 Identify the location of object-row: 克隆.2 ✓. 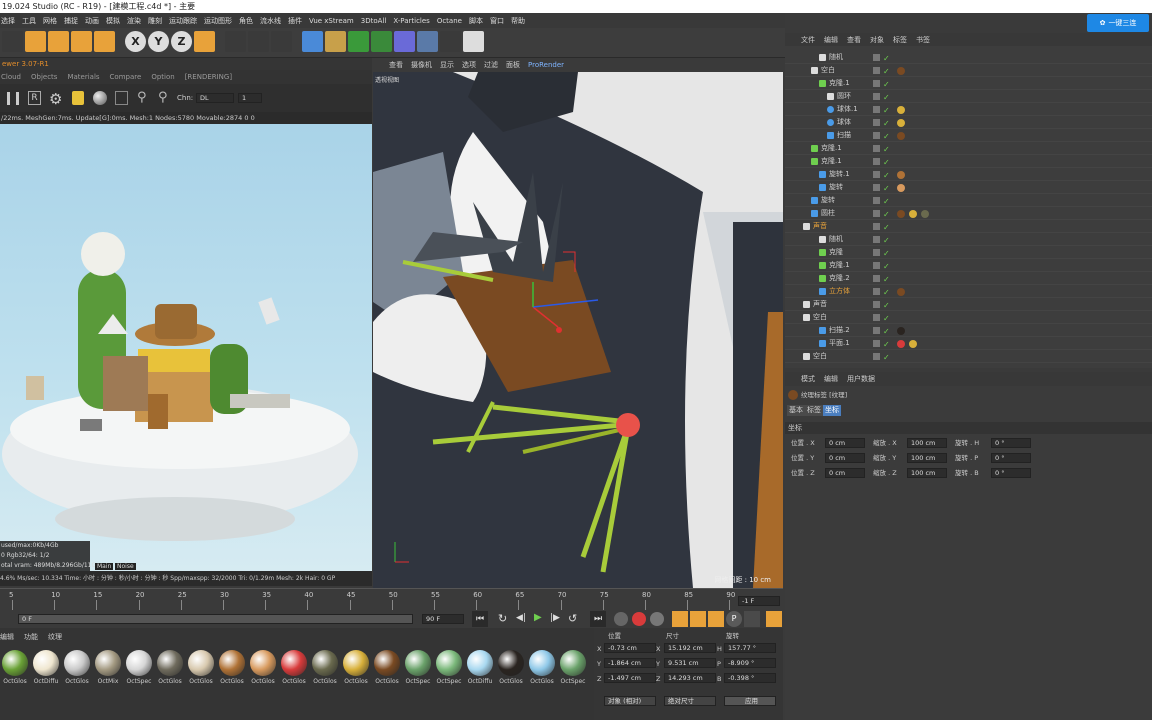
(968, 278).